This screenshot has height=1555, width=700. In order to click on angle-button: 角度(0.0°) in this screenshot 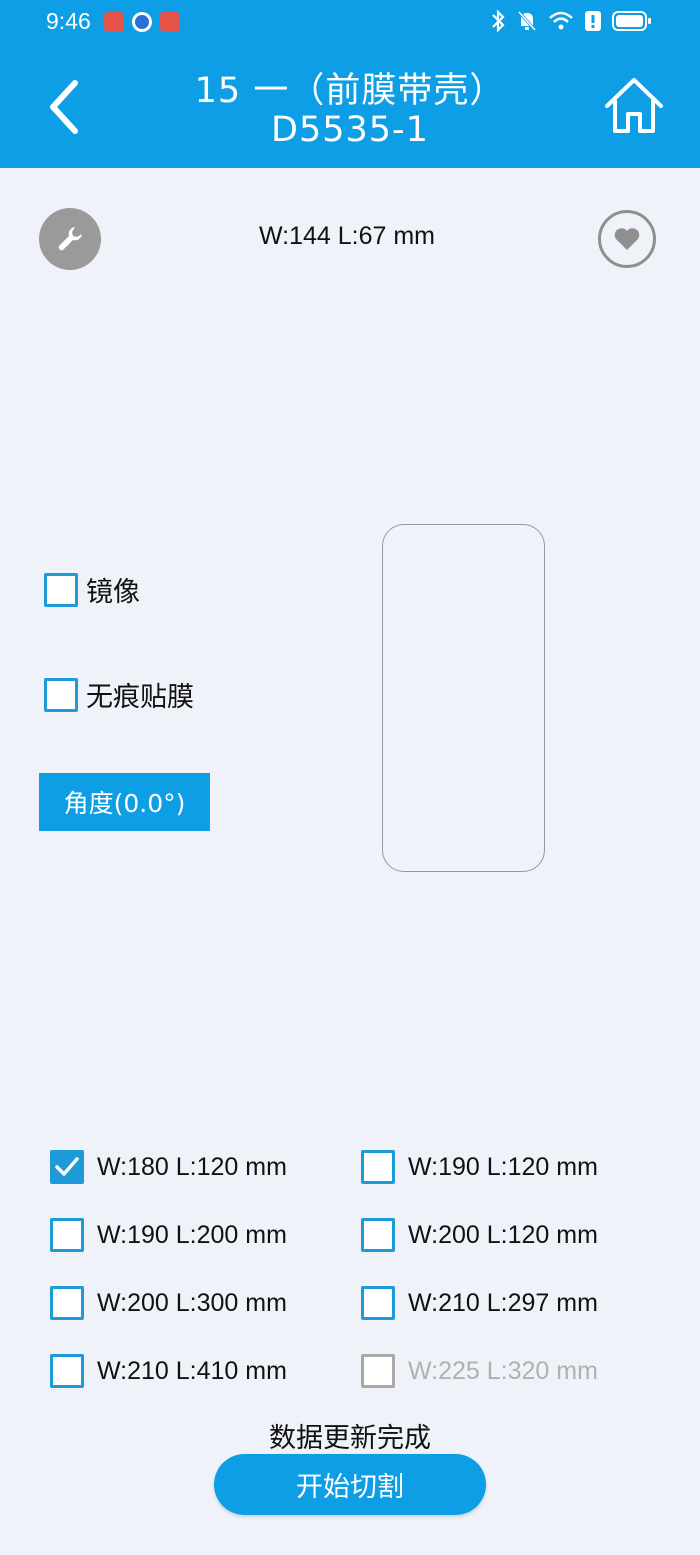, I will do `click(124, 802)`.